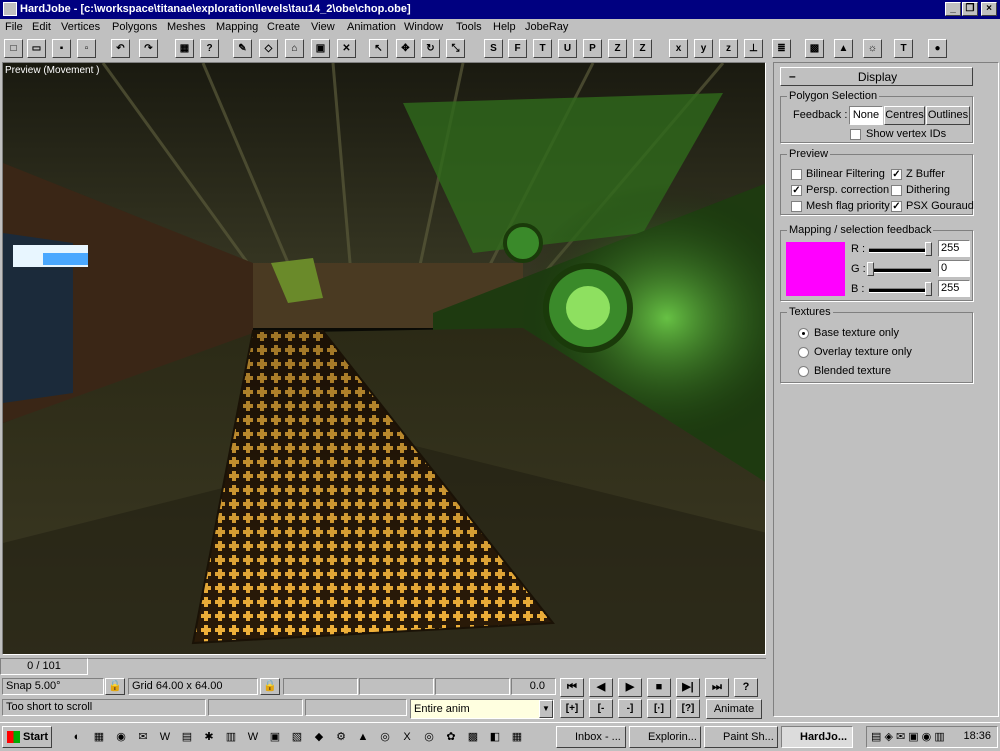 This screenshot has height=751, width=1000. What do you see at coordinates (866, 115) in the screenshot?
I see `feedback-none-button: None` at bounding box center [866, 115].